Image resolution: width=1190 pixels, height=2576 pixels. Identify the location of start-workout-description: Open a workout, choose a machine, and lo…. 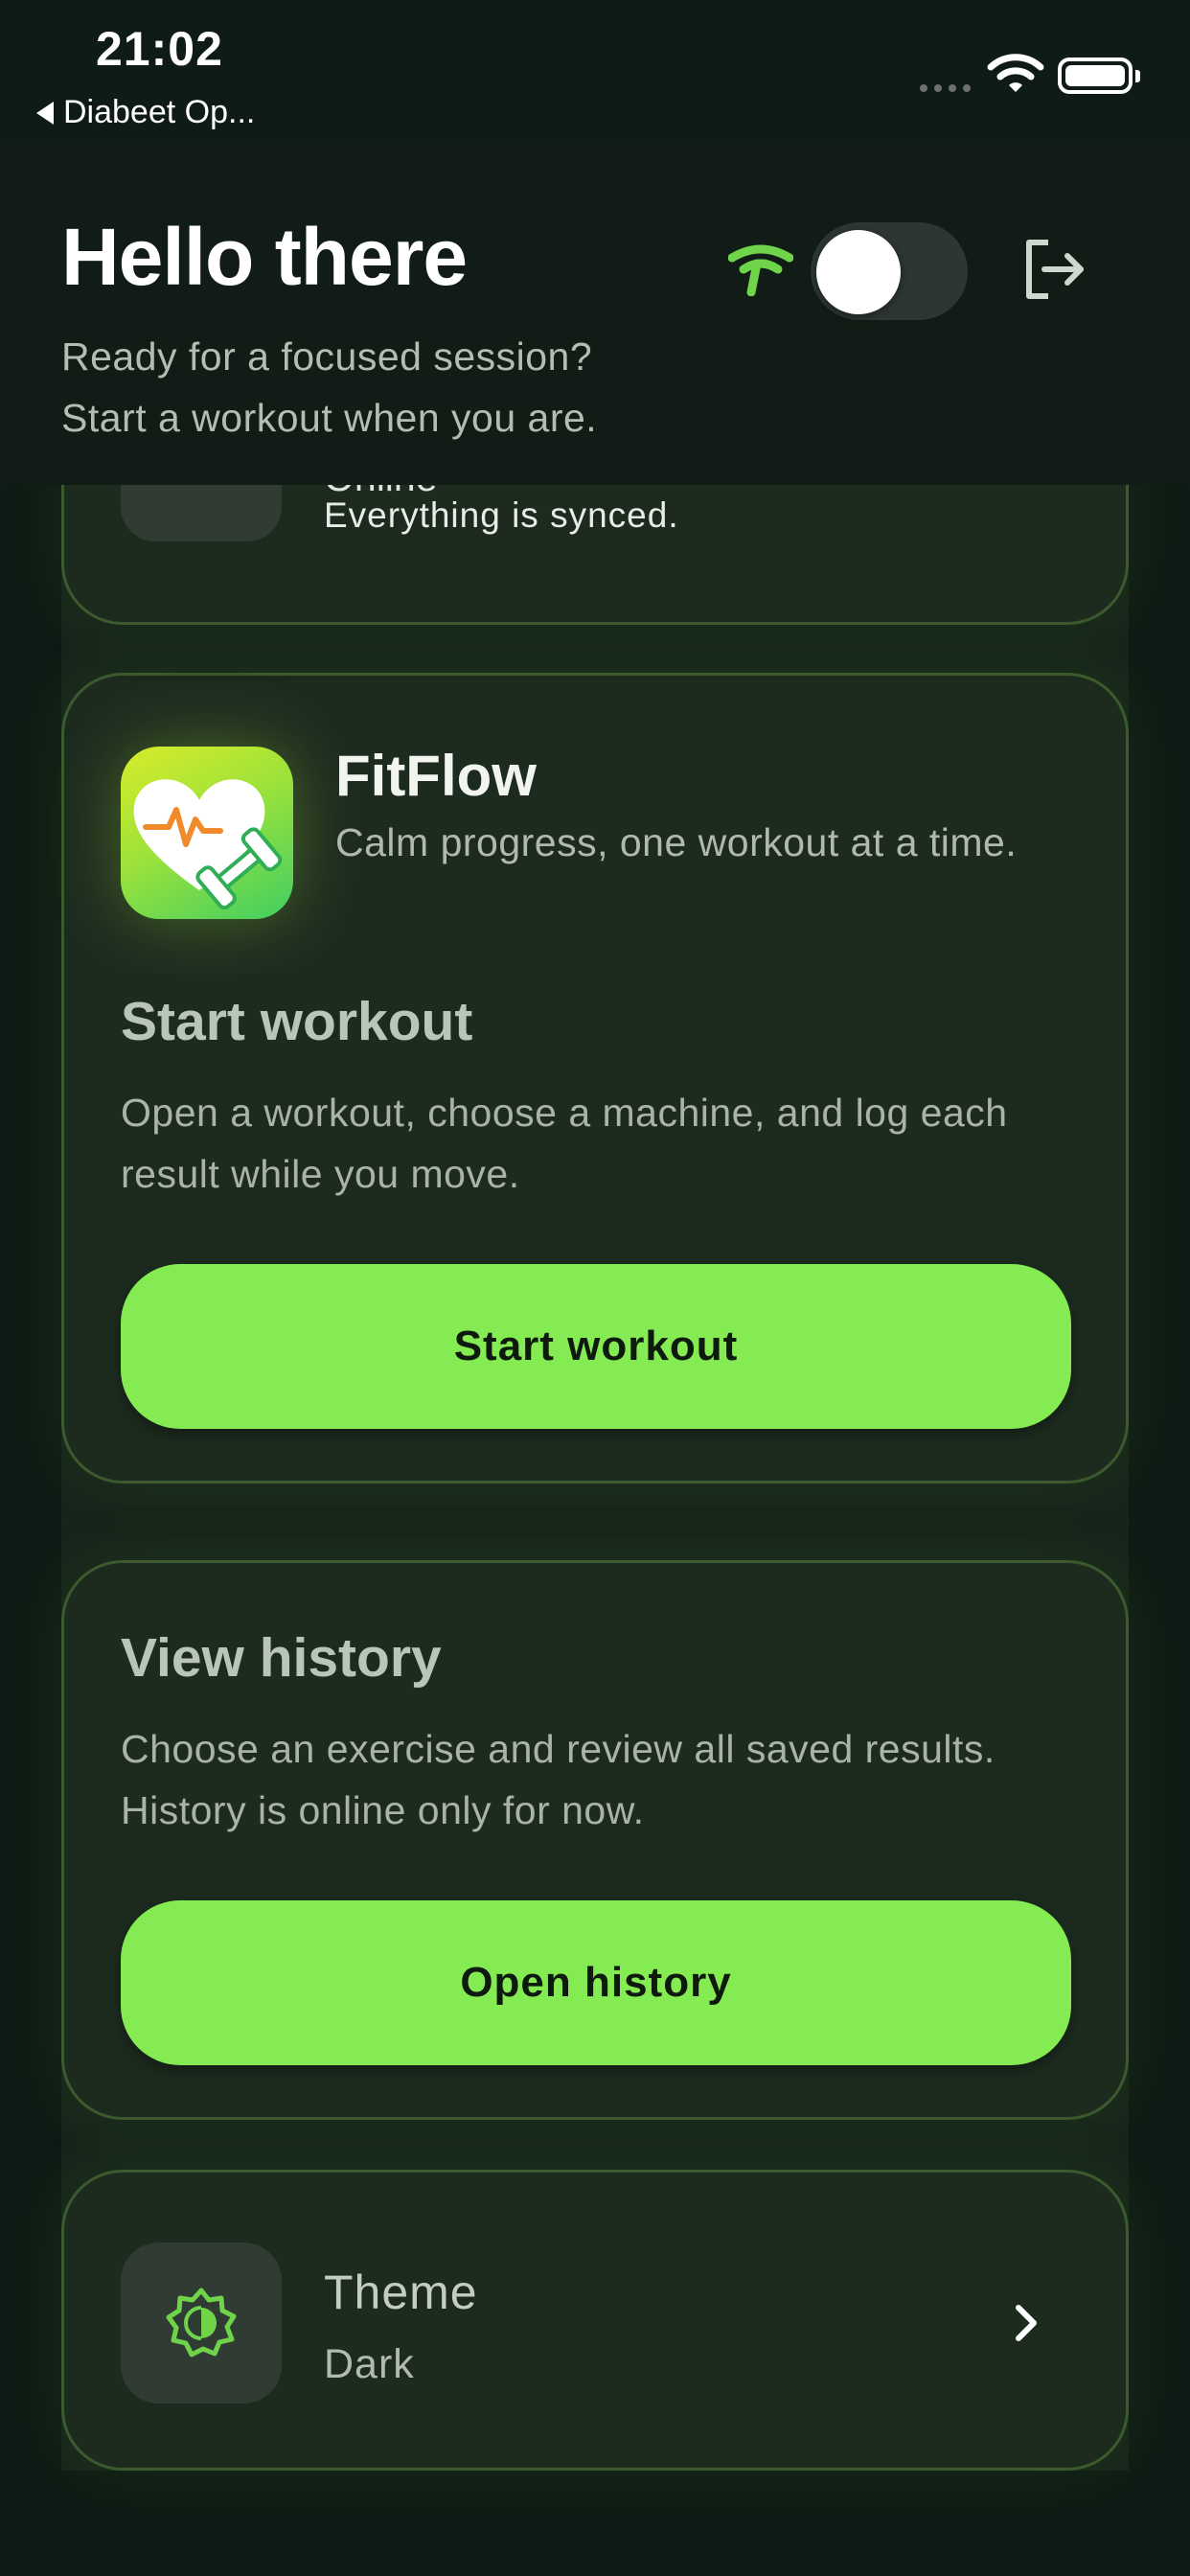
(564, 1143).